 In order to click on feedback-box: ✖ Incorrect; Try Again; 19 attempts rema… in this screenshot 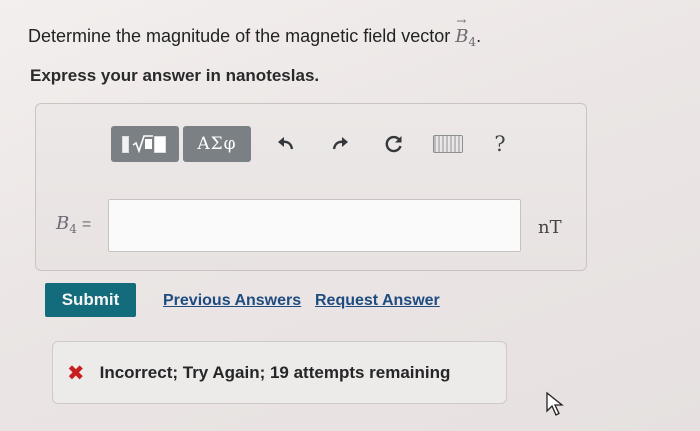, I will do `click(279, 372)`.